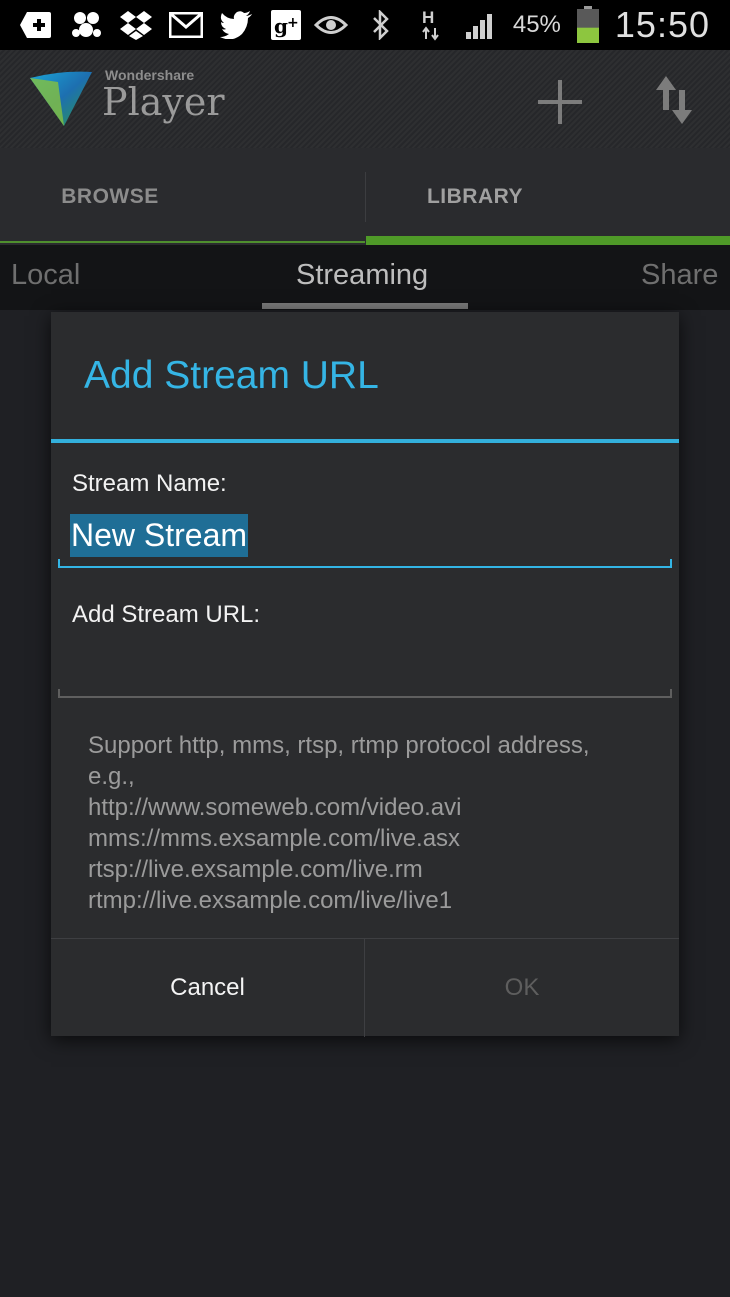 The width and height of the screenshot is (730, 1297). What do you see at coordinates (136, 25) in the screenshot?
I see `dropbox-icon` at bounding box center [136, 25].